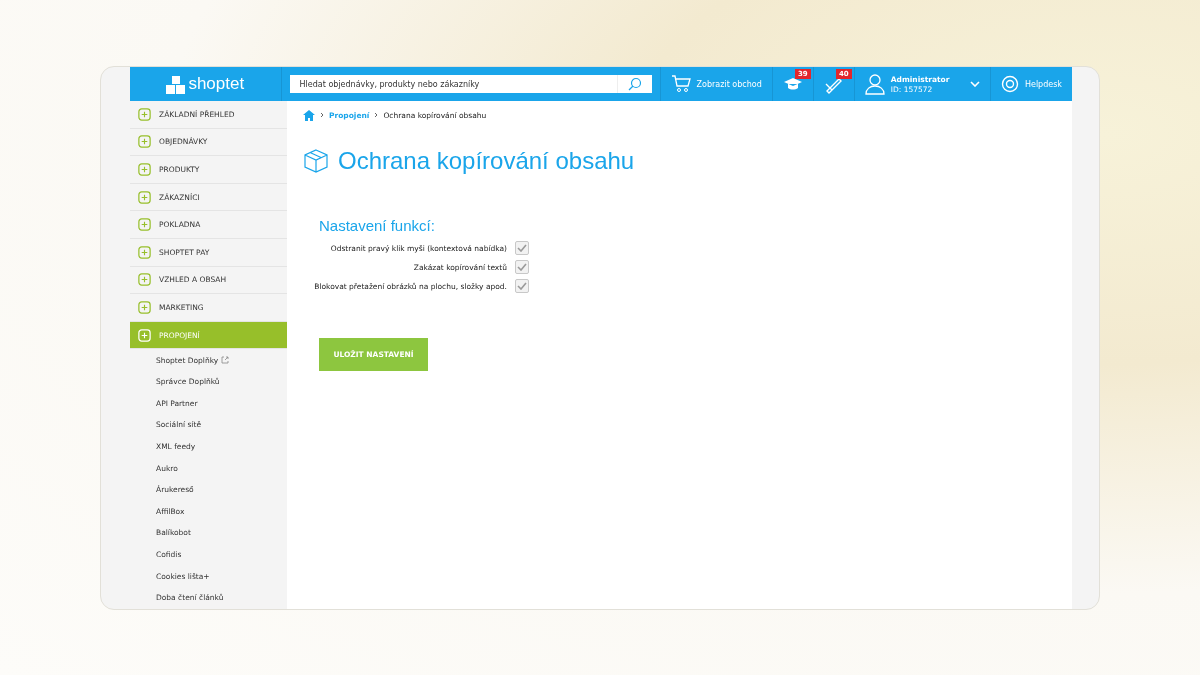 Image resolution: width=1200 pixels, height=675 pixels. I want to click on graduation-cap-icon, so click(792, 84).